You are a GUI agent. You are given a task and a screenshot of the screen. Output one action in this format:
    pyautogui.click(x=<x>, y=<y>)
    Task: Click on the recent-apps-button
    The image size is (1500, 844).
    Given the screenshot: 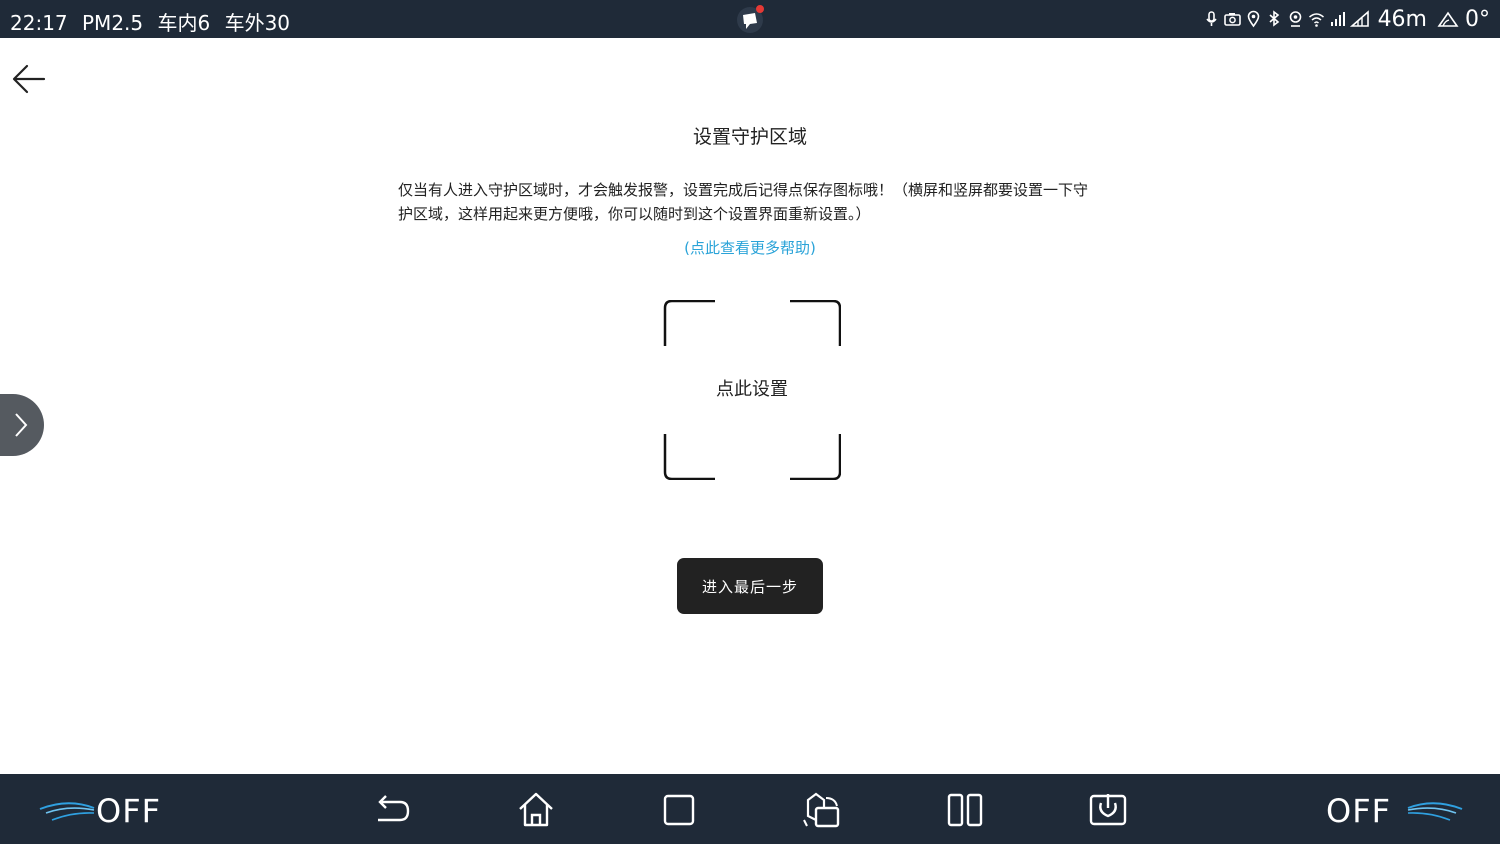 What is the action you would take?
    pyautogui.click(x=679, y=810)
    